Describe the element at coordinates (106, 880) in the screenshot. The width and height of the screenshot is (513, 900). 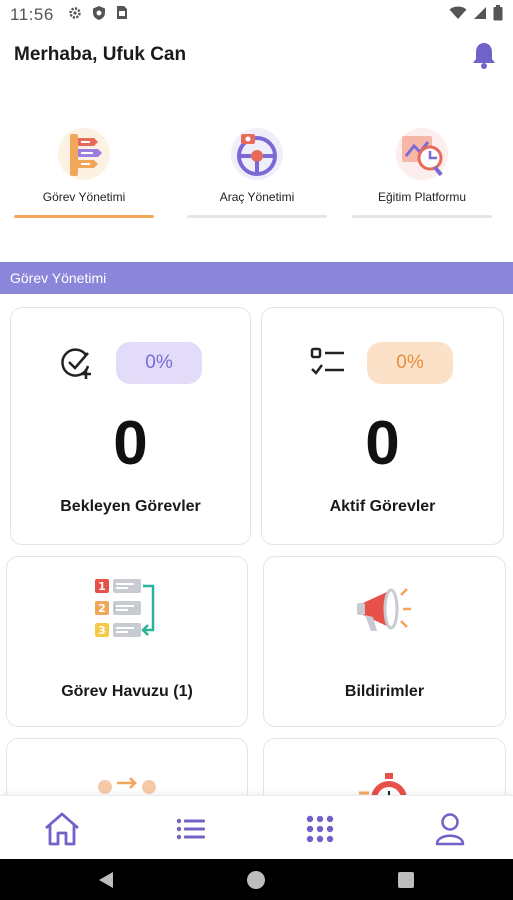
I see `back-icon` at that location.